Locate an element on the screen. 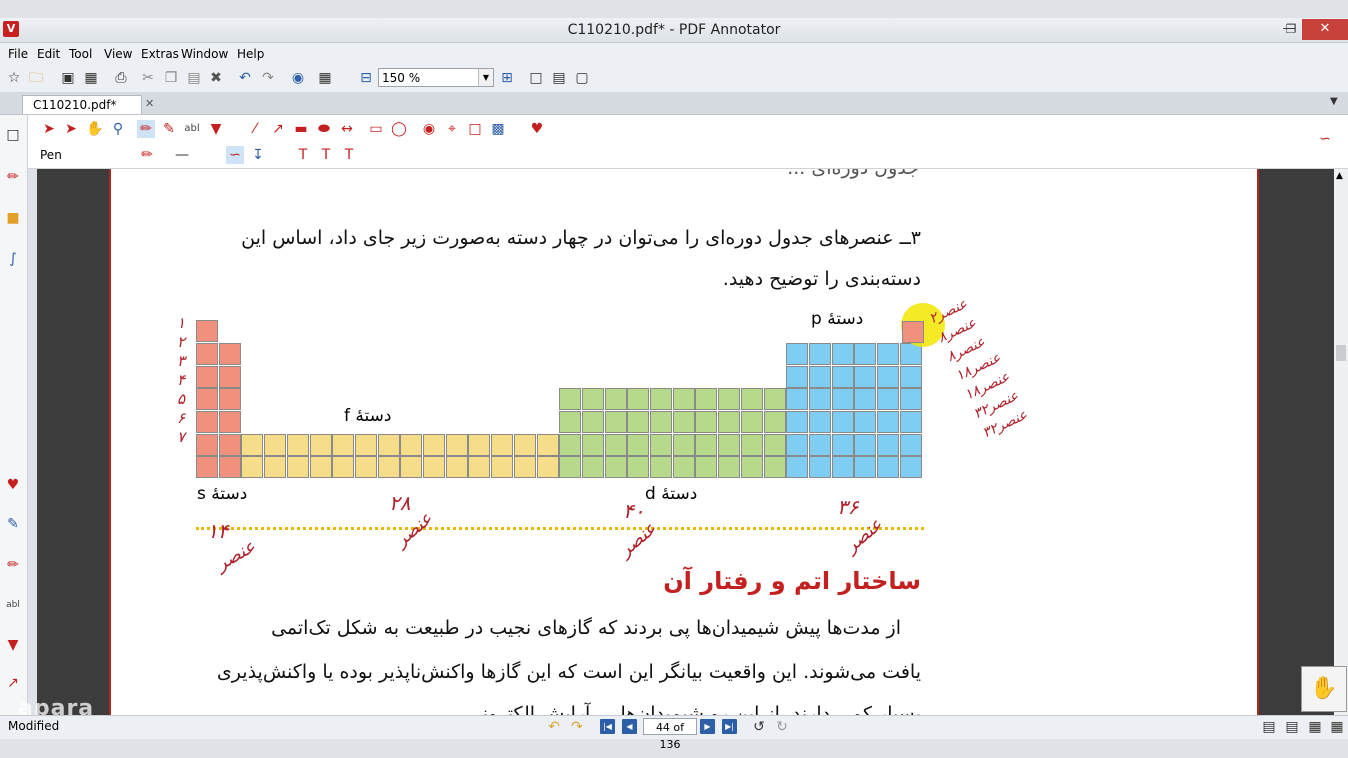 Image resolution: width=1348 pixels, height=758 pixels. restore-button: ❐ is located at coordinates (1291, 29).